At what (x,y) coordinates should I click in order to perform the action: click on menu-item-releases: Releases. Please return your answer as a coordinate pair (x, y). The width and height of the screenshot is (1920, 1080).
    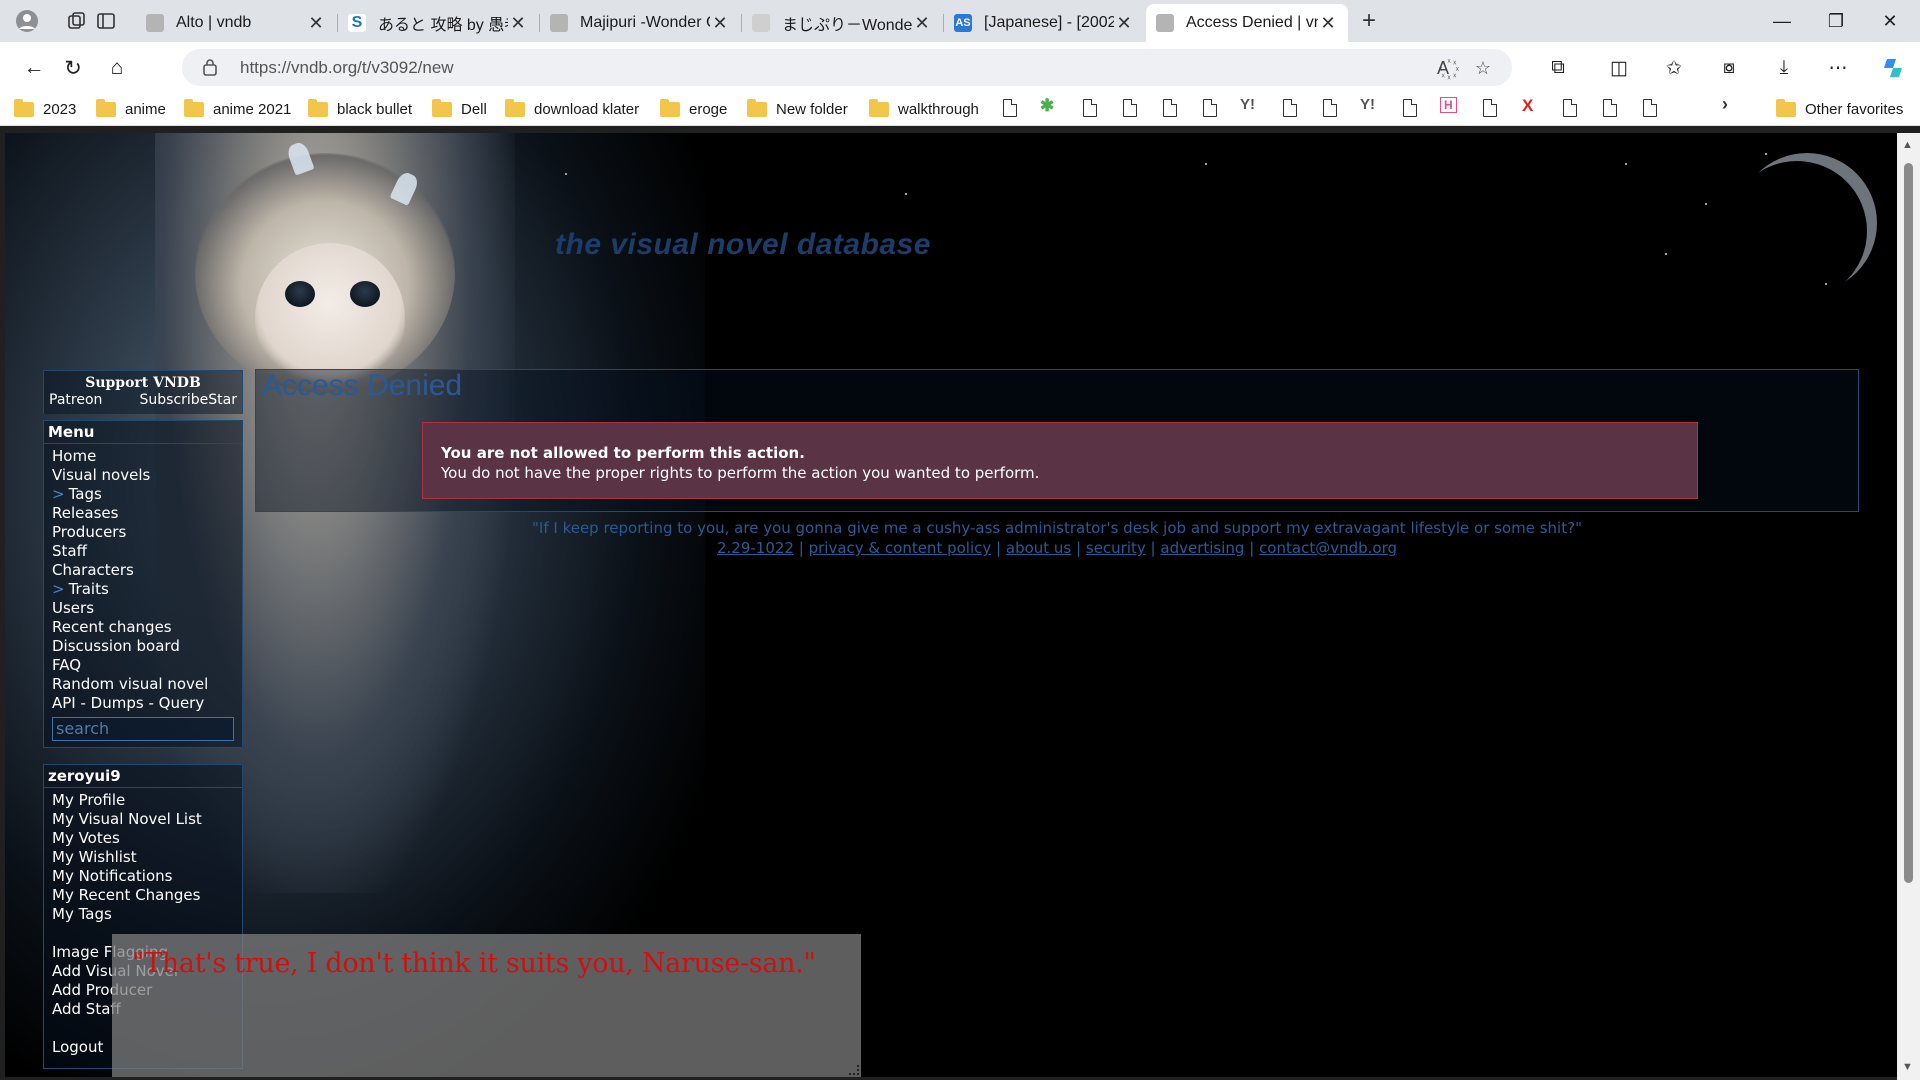
    Looking at the image, I should click on (143, 513).